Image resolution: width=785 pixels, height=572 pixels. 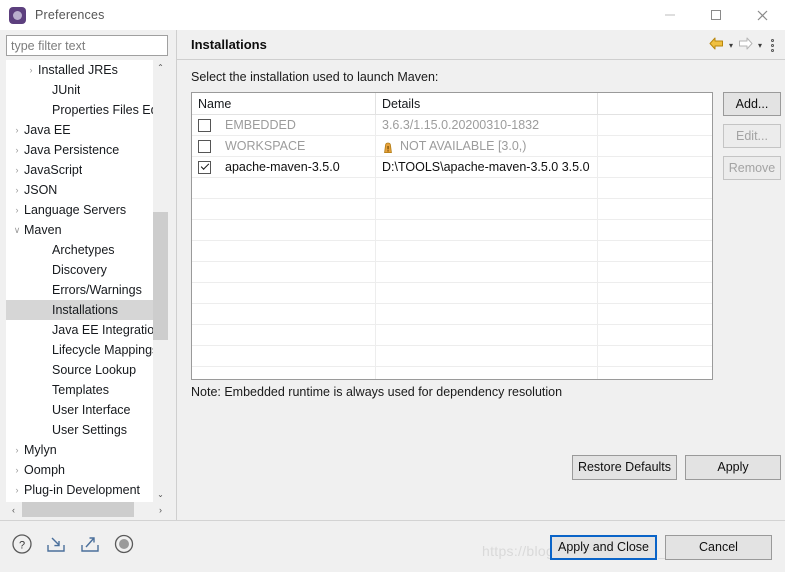 I want to click on filter-input: type filter text, so click(x=87, y=45).